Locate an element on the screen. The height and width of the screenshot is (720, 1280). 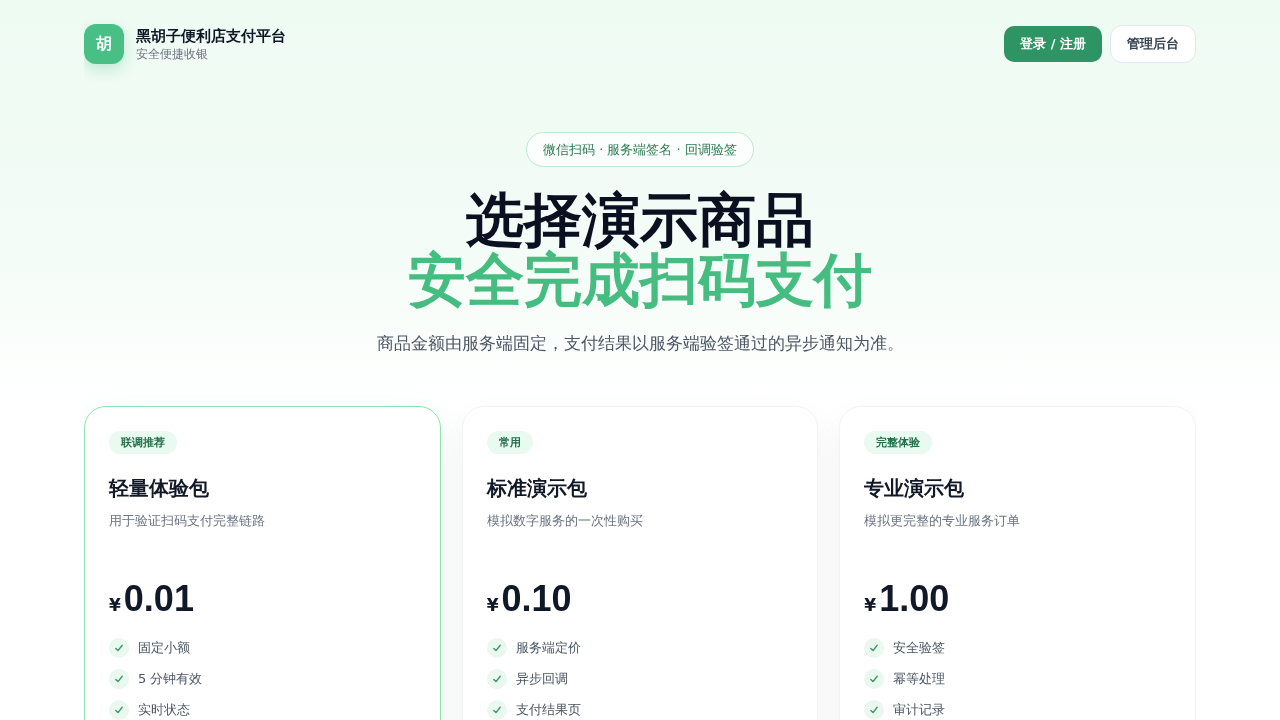
feature-text: 支付结果页 is located at coordinates (548, 710).